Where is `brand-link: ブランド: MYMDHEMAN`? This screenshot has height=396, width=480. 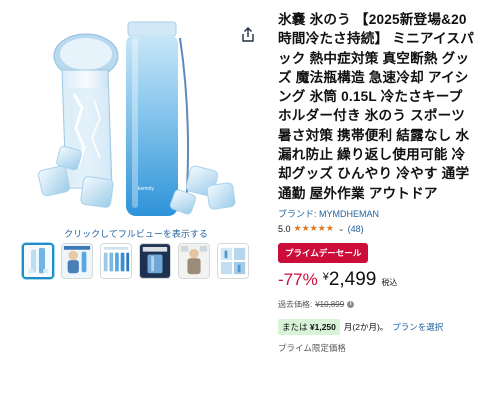
brand-link: ブランド: MYMDHEMAN is located at coordinates (376, 213).